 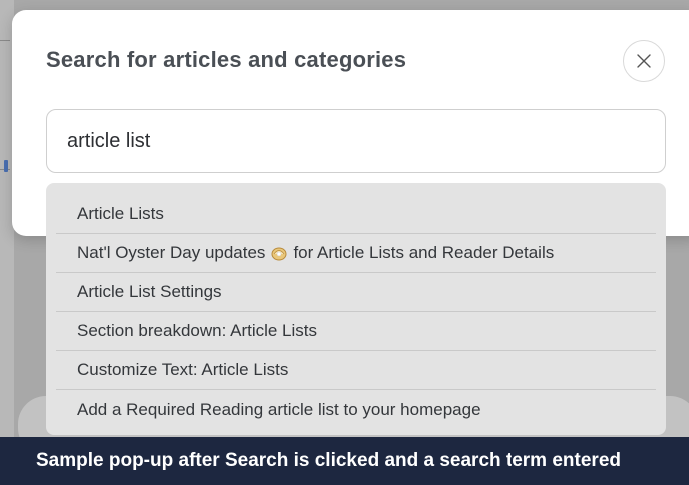 What do you see at coordinates (183, 369) in the screenshot?
I see `result-label: Customize Text: Article Lists` at bounding box center [183, 369].